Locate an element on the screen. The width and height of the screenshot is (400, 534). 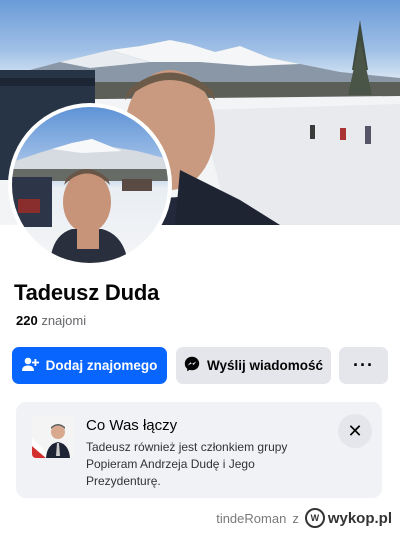
send-message-label: Wyślij wiadomość is located at coordinates (265, 365).